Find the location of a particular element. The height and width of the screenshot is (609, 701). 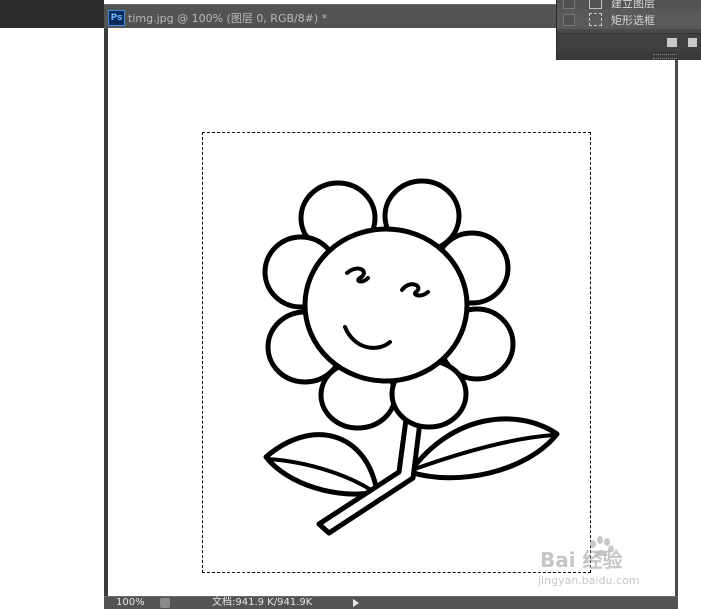

document-info: 文档:941.9 K/941.9K is located at coordinates (262, 602).